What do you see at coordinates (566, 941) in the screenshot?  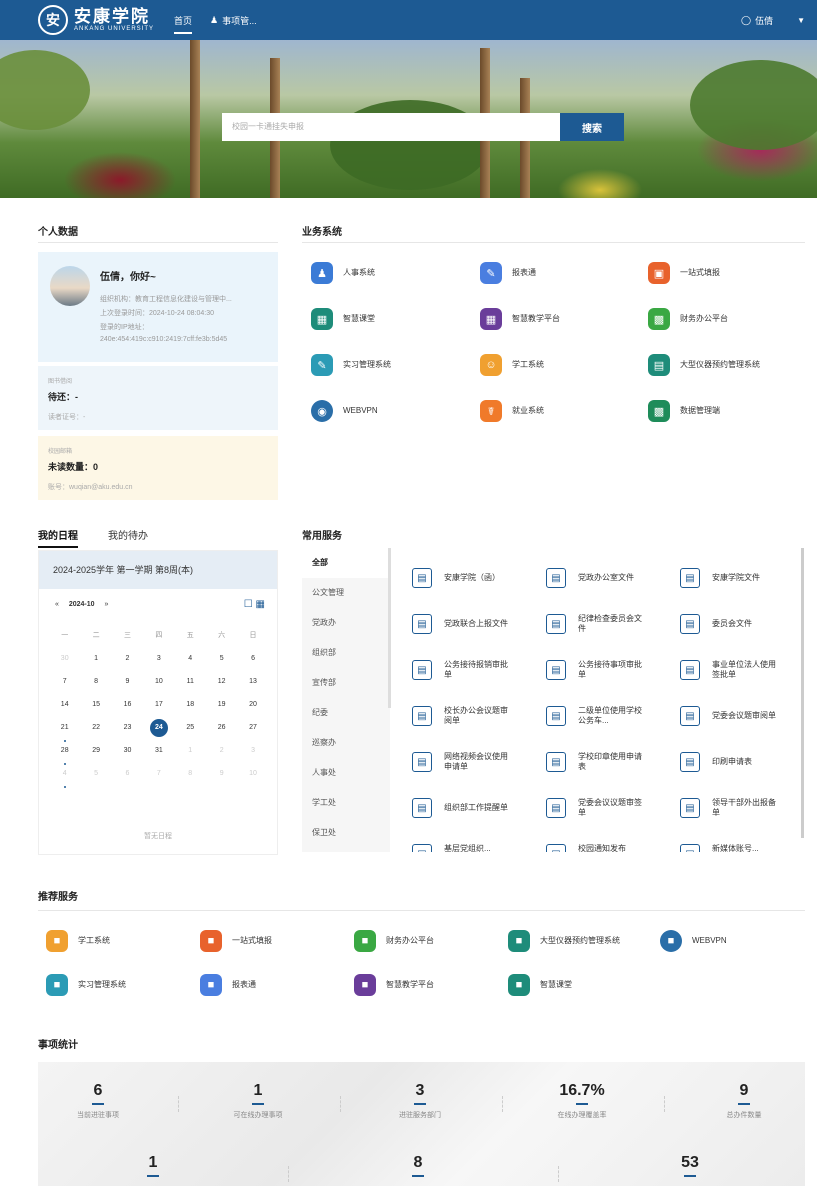 I see `recommended-item: ■ 大型仪器预约管理系统` at bounding box center [566, 941].